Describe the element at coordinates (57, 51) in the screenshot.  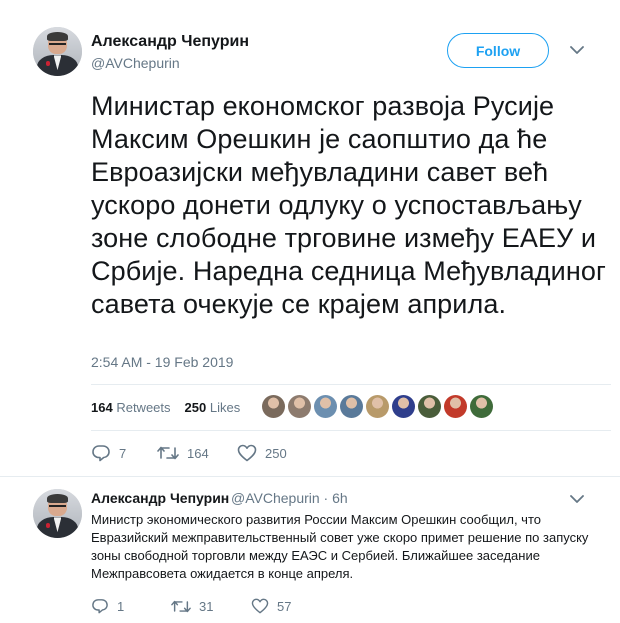
I see `author-avatar` at that location.